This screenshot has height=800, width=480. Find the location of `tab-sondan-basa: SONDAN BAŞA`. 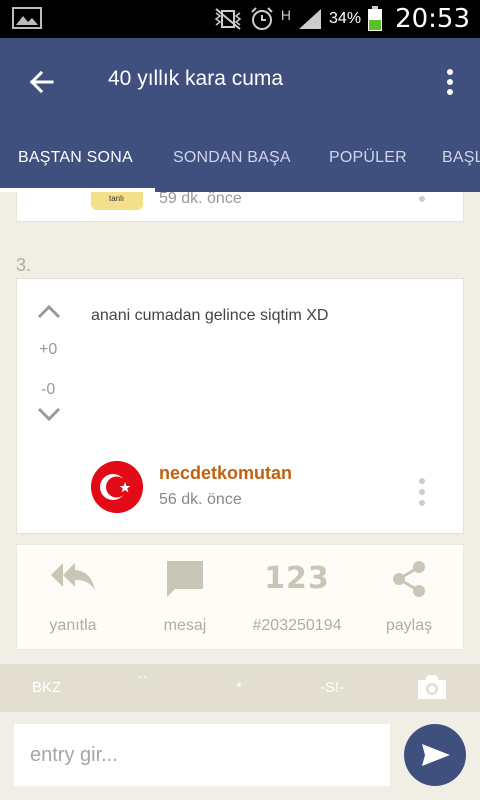

tab-sondan-basa: SONDAN BAŞA is located at coordinates (232, 158).